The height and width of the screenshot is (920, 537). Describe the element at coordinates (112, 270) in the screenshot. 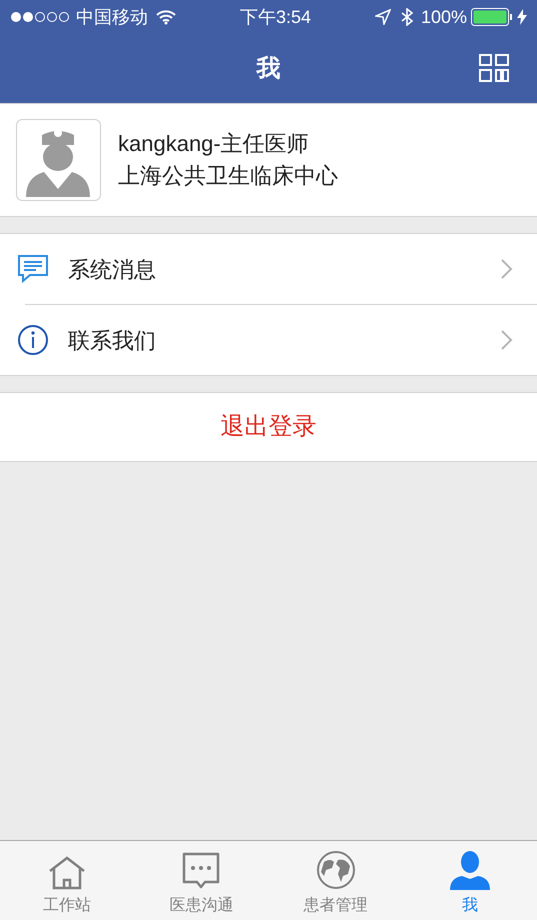

I see `menu-label: 系统消息` at that location.